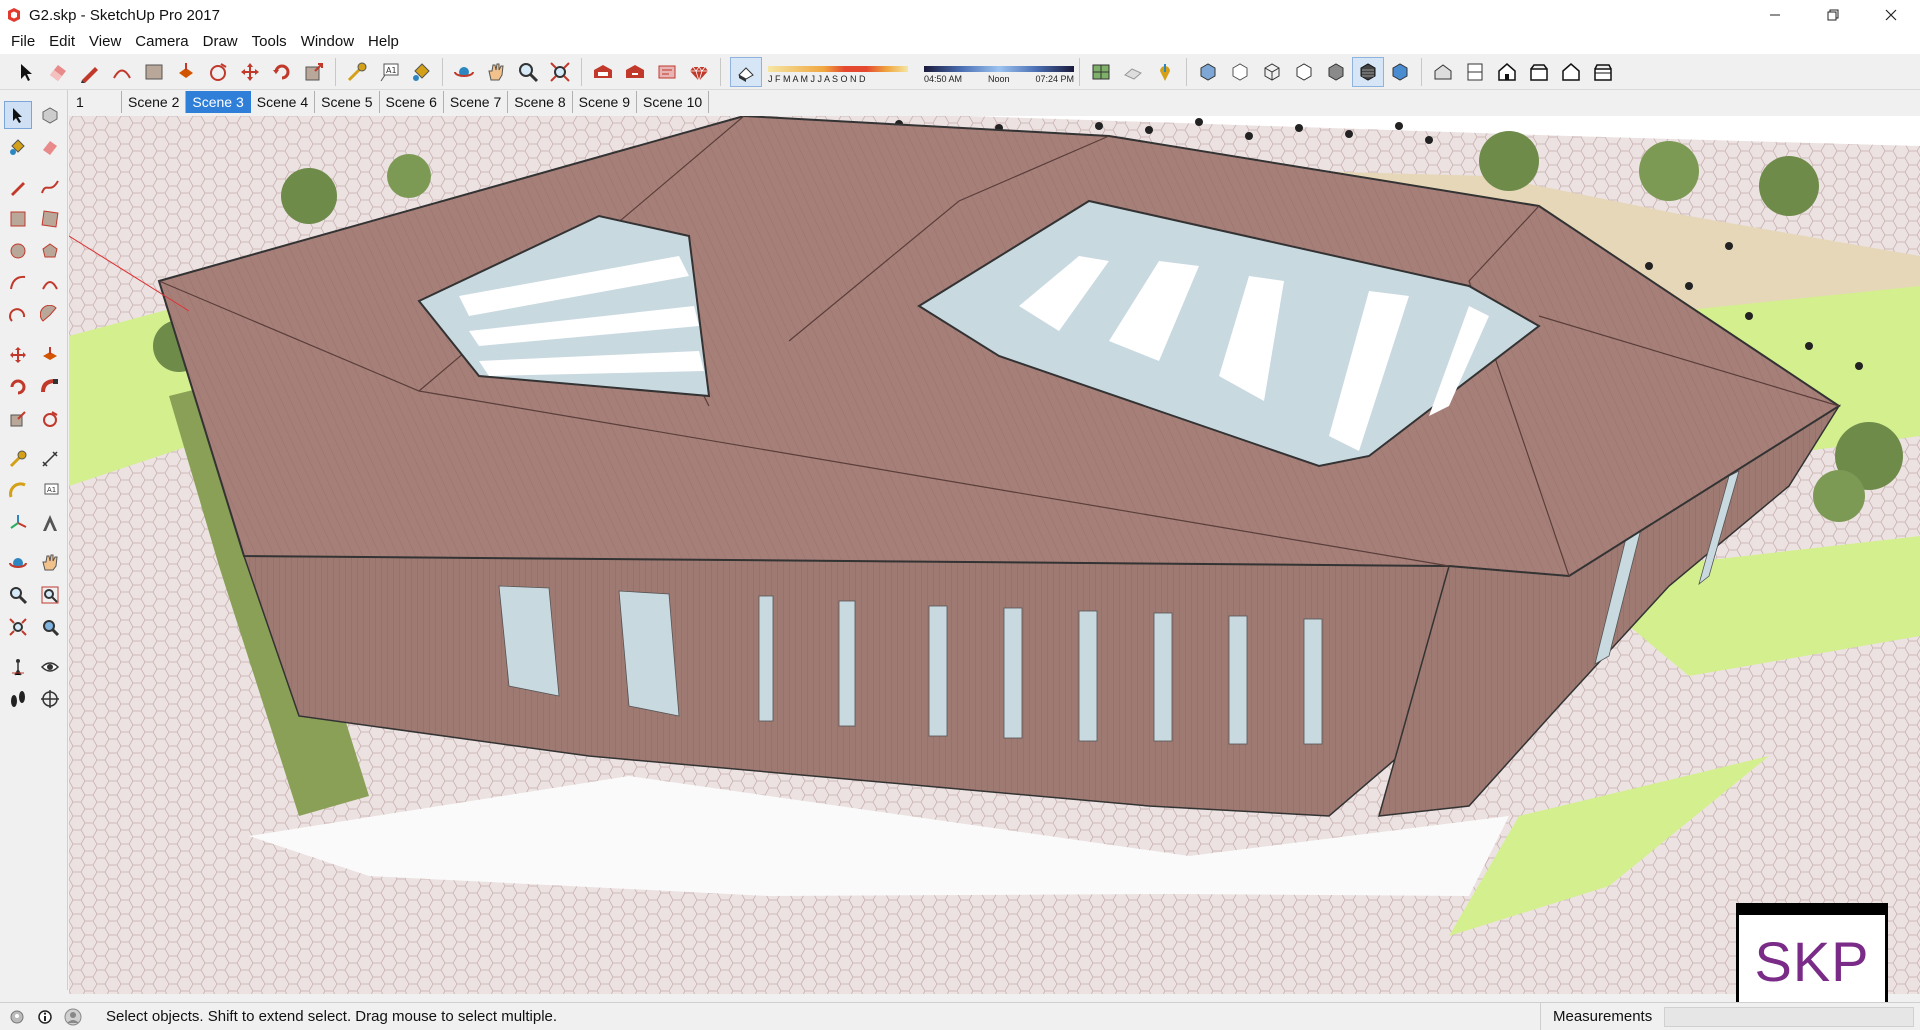  What do you see at coordinates (218, 102) in the screenshot?
I see `scene-tab-3: Scene 3` at bounding box center [218, 102].